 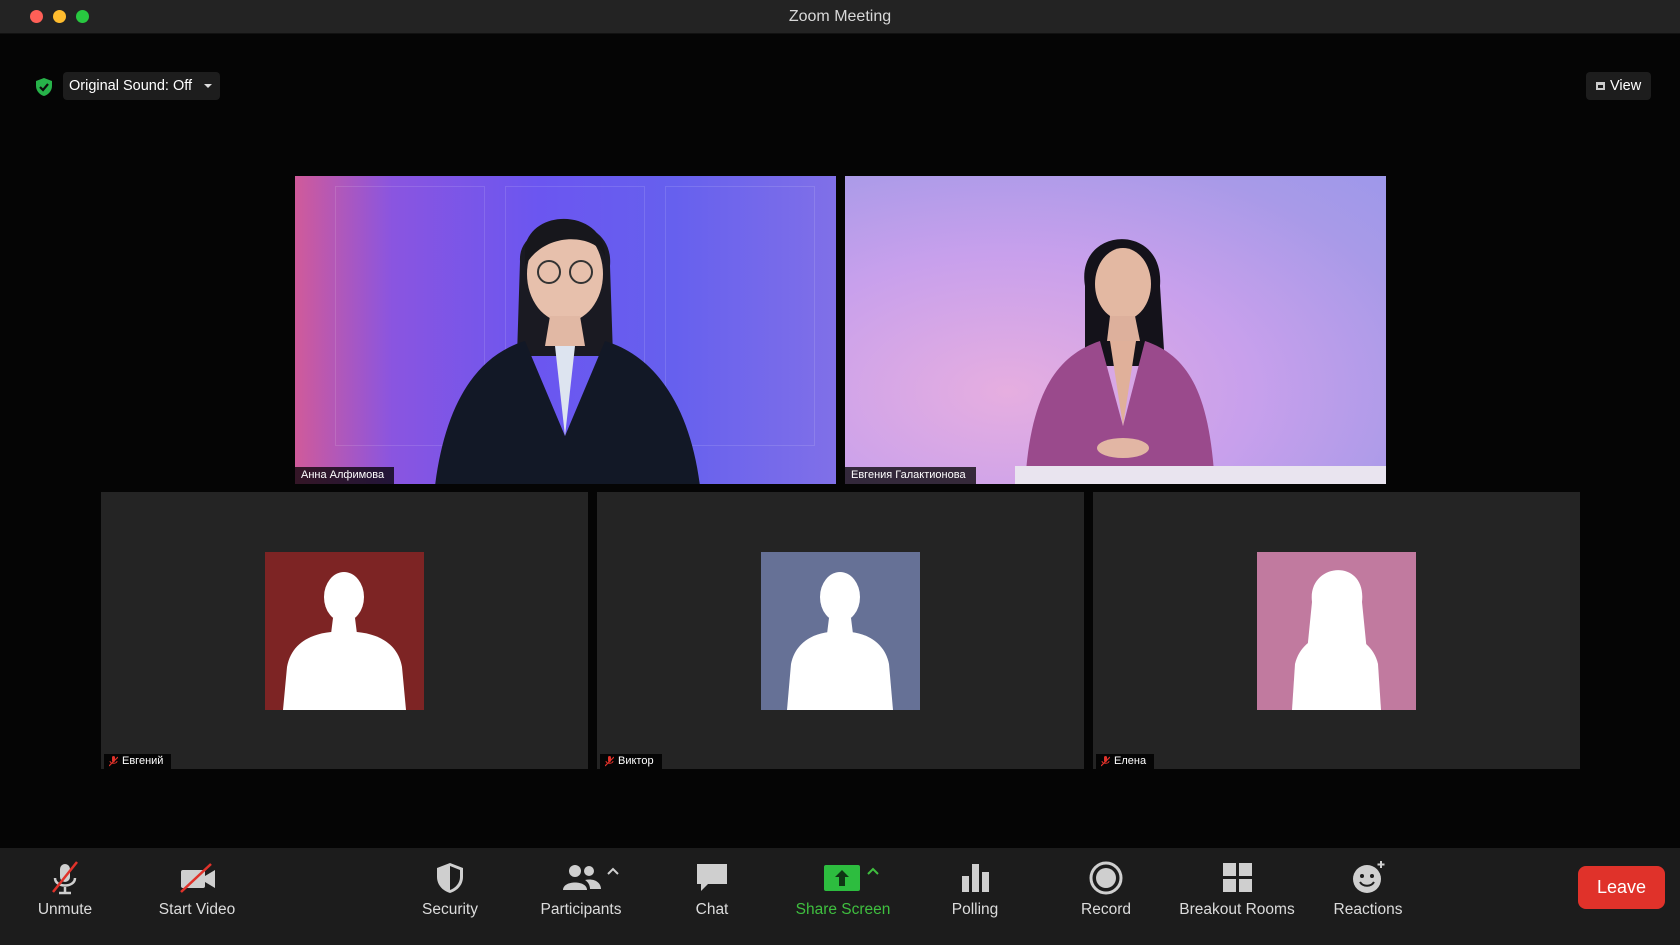 What do you see at coordinates (450, 909) in the screenshot?
I see `security-label: Security` at bounding box center [450, 909].